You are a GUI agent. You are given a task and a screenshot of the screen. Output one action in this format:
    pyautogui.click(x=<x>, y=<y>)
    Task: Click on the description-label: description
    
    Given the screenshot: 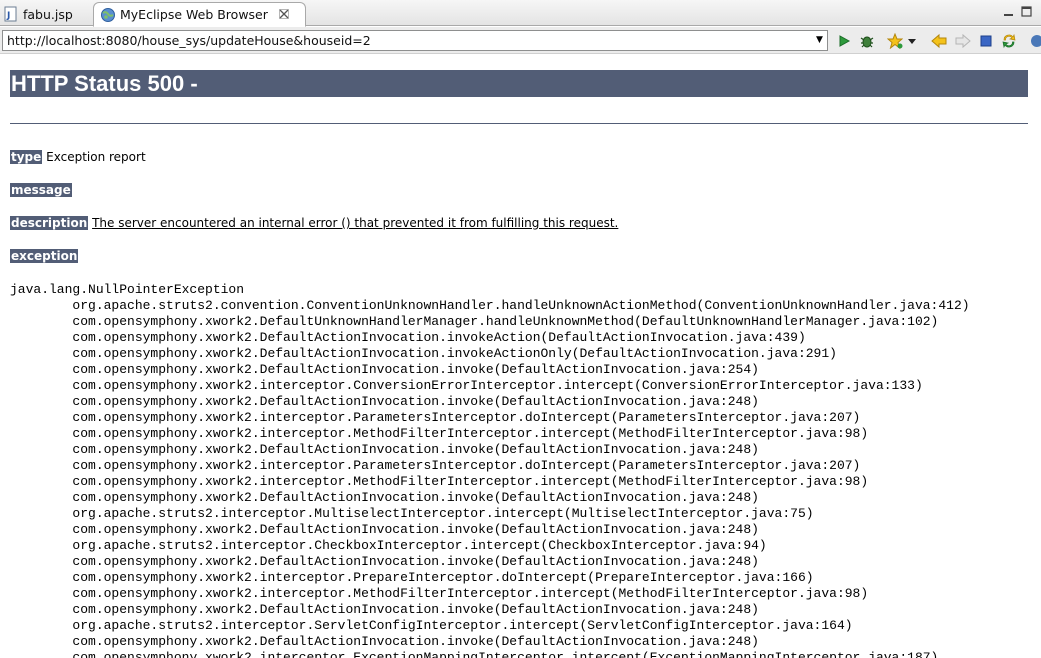 What is the action you would take?
    pyautogui.click(x=49, y=223)
    